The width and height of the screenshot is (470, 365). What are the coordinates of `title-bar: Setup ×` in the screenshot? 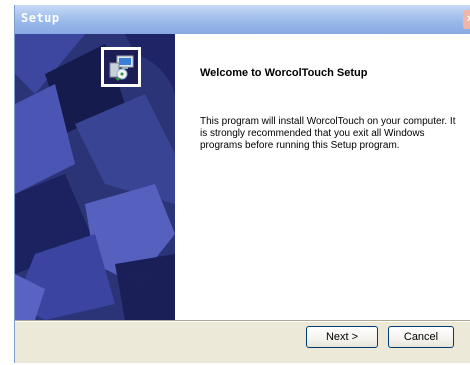 It's located at (242, 19).